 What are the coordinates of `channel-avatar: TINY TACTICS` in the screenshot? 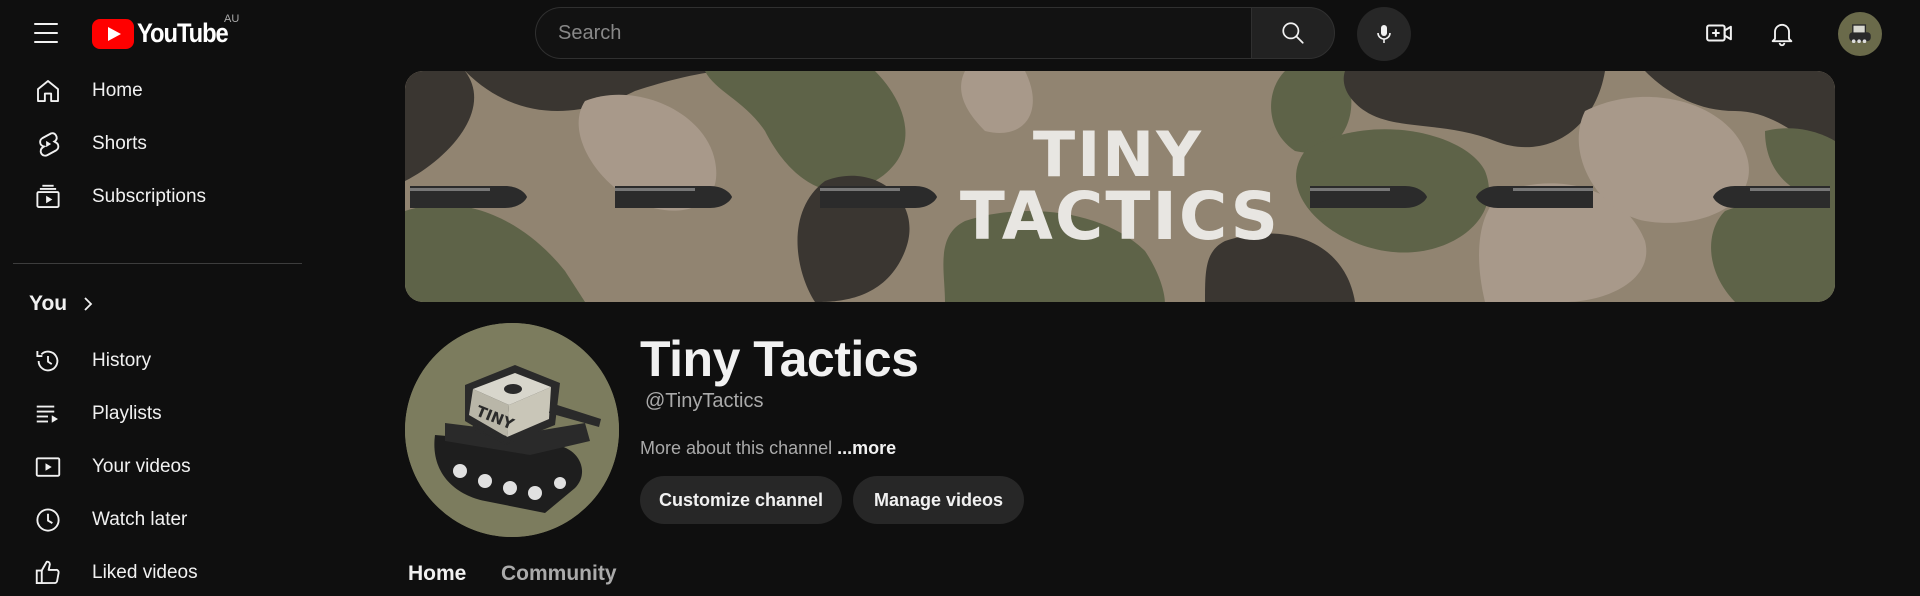 It's located at (512, 430).